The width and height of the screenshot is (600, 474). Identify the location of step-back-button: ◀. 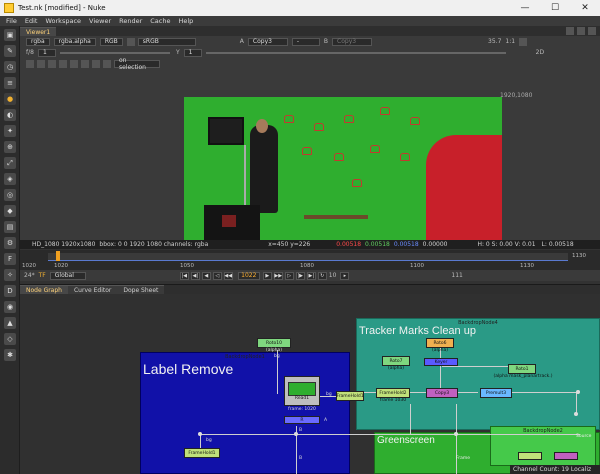
(206, 275).